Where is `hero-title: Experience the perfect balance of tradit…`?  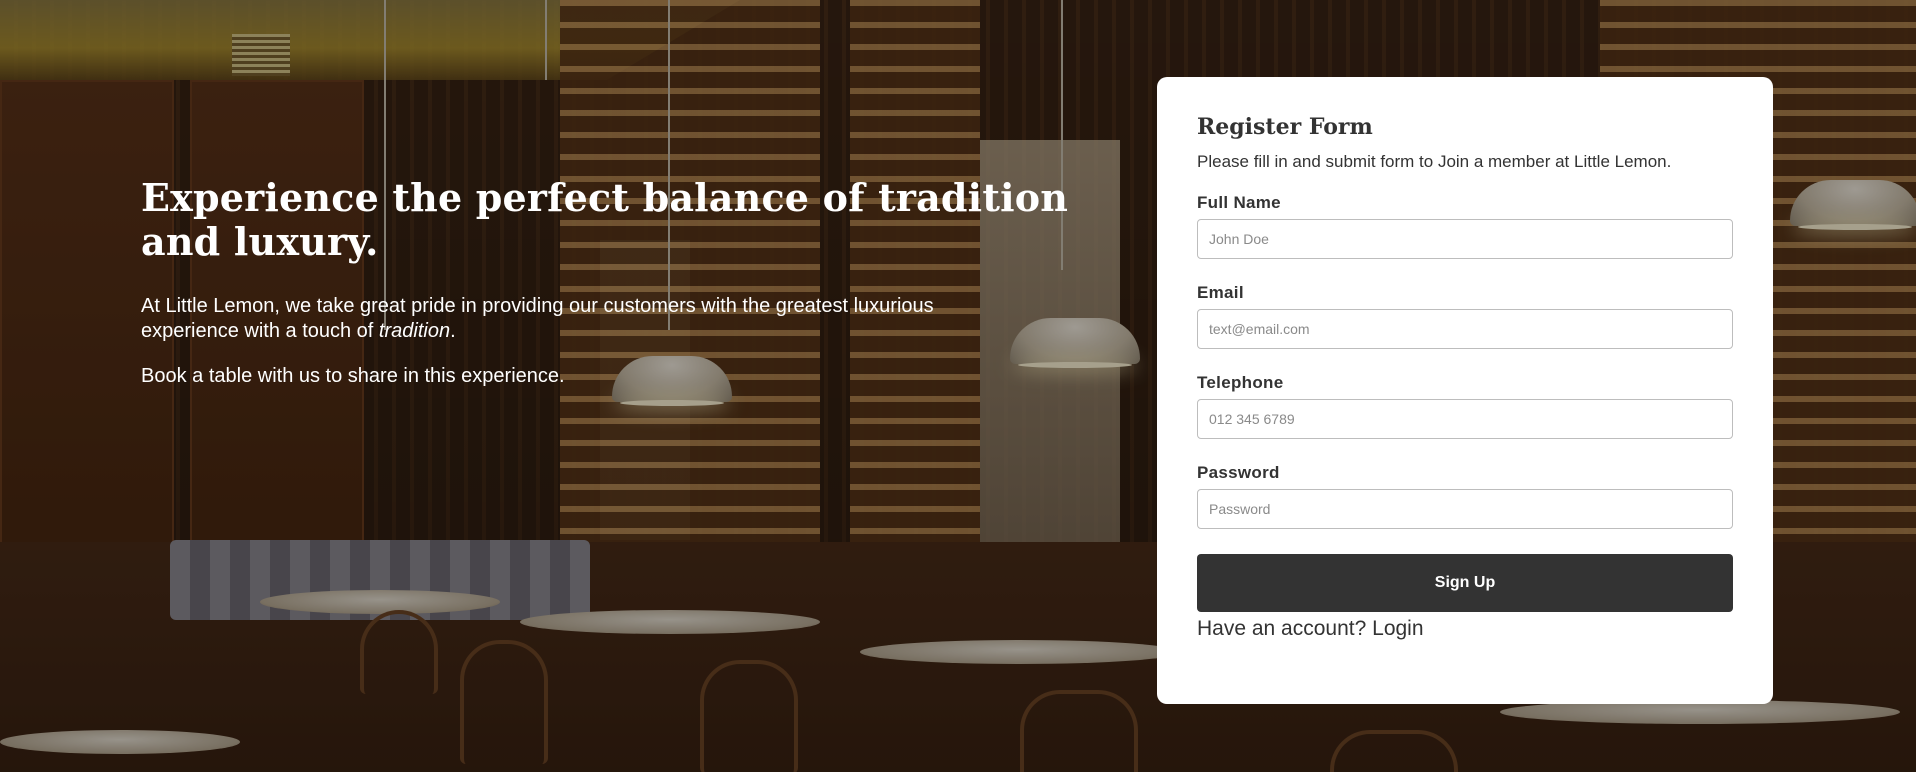 hero-title: Experience the perfect balance of tradit… is located at coordinates (605, 219).